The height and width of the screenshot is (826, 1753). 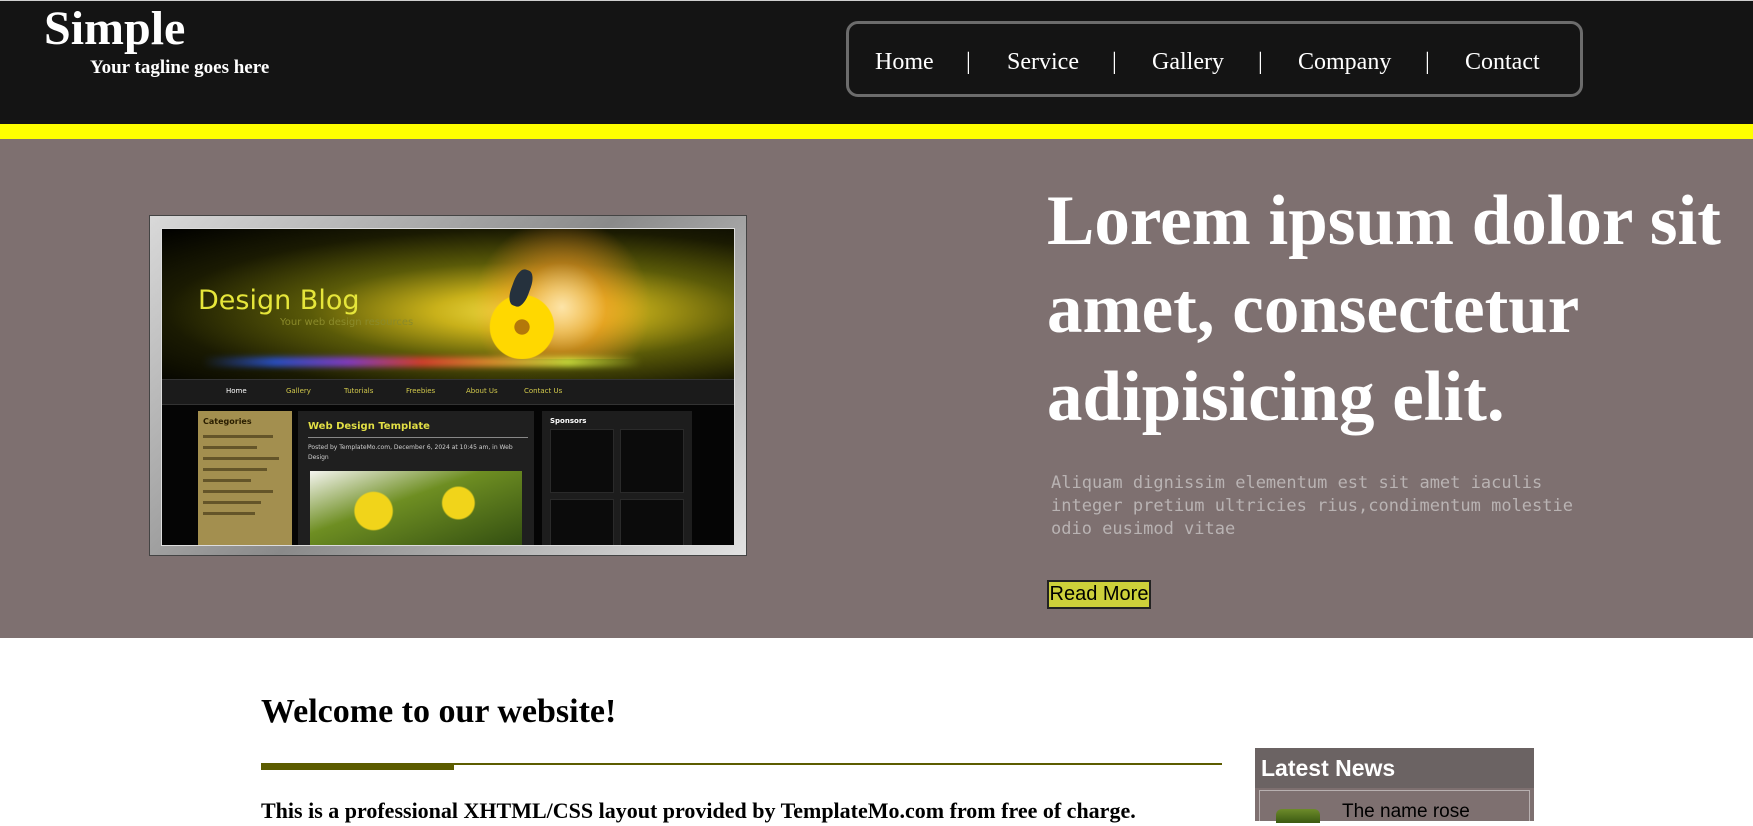 What do you see at coordinates (448, 304) in the screenshot?
I see `preview-banner: Design Blog Your web design resources` at bounding box center [448, 304].